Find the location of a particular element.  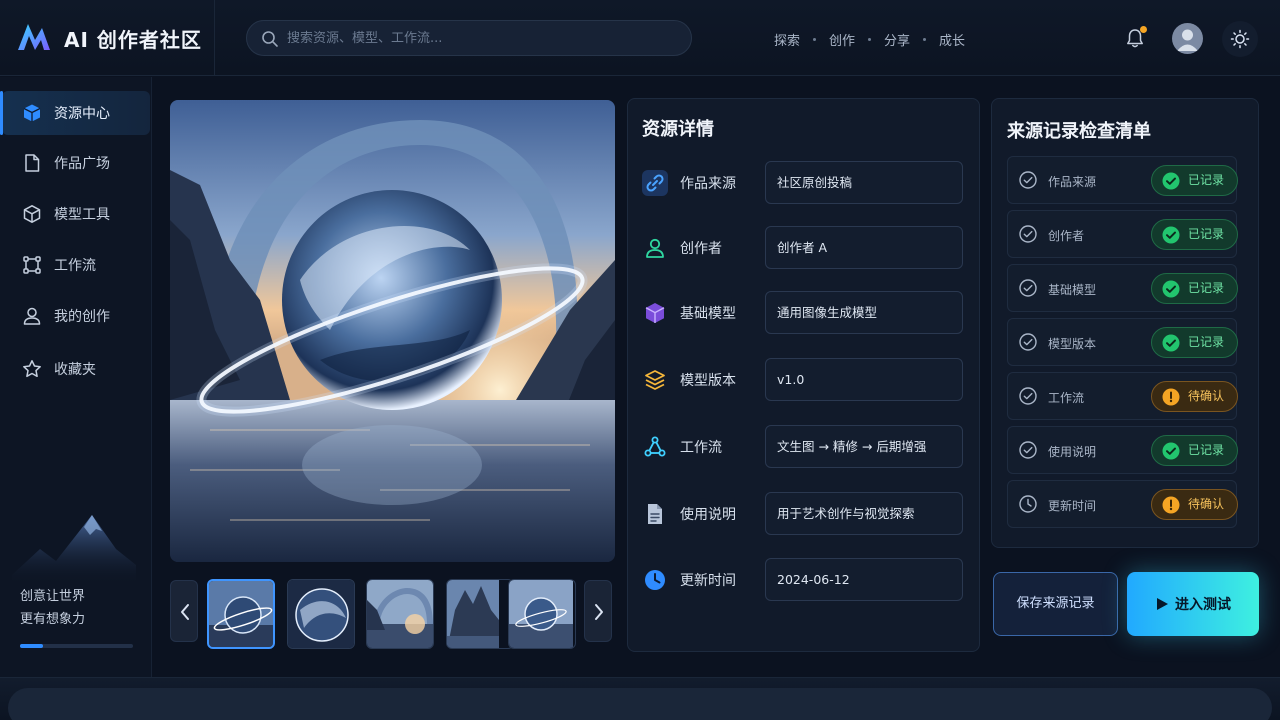

thumbnail-strip is located at coordinates (392, 610).